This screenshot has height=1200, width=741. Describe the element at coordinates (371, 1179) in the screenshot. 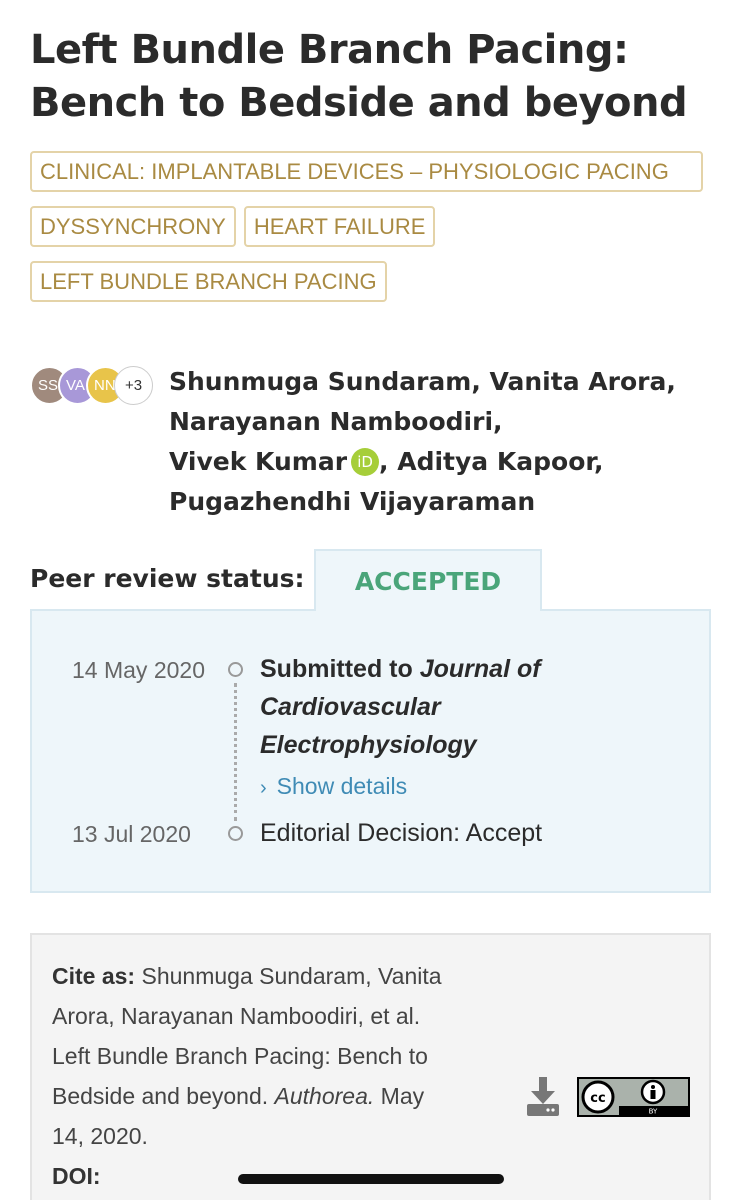

I see `home-indicator` at that location.